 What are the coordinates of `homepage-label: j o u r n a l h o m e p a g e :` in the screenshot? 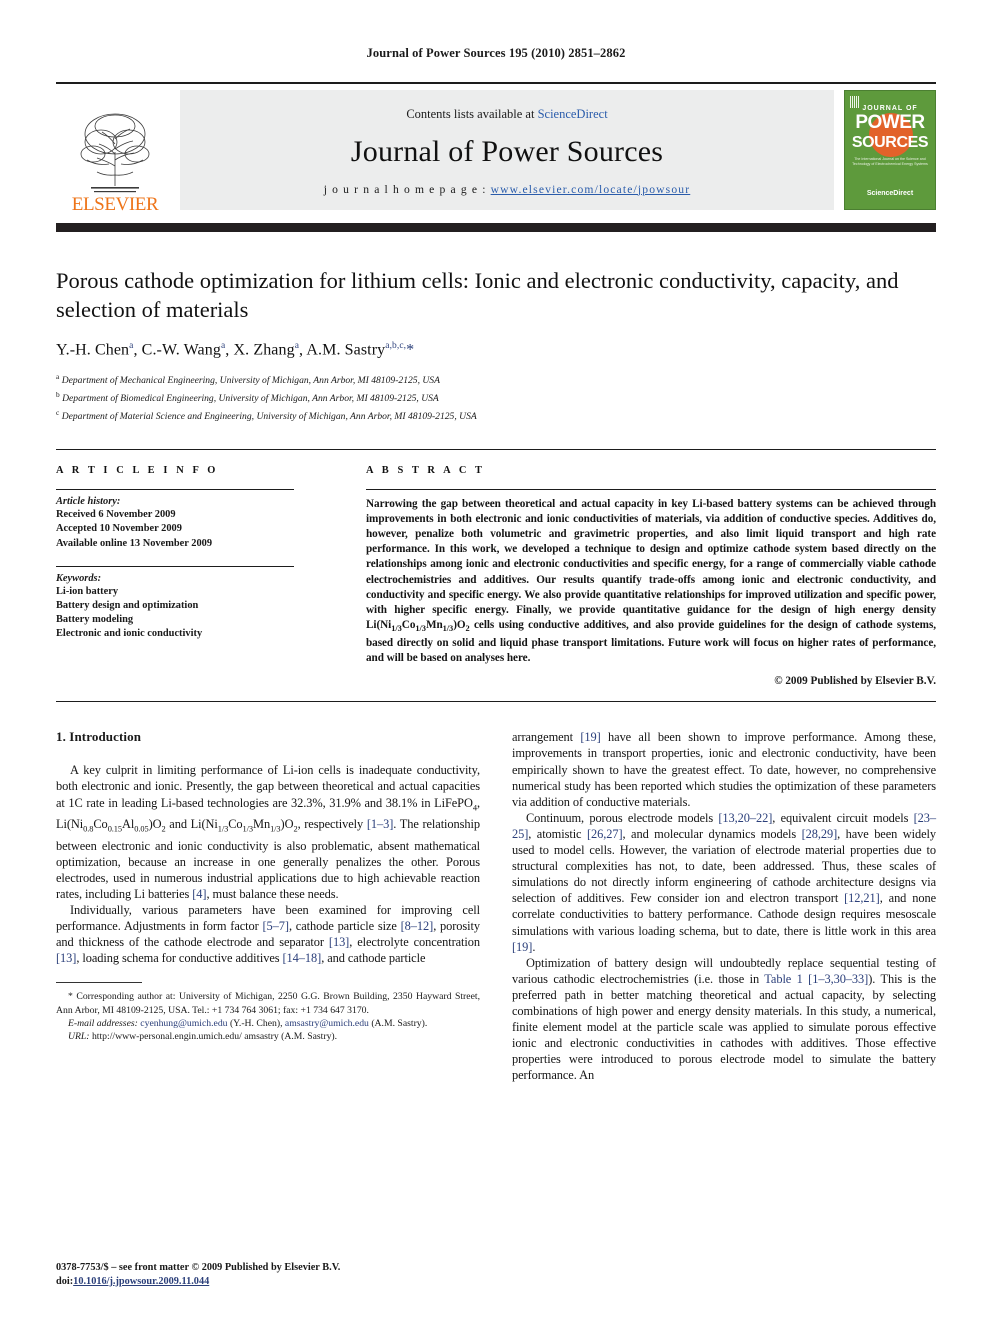 It's located at (407, 189).